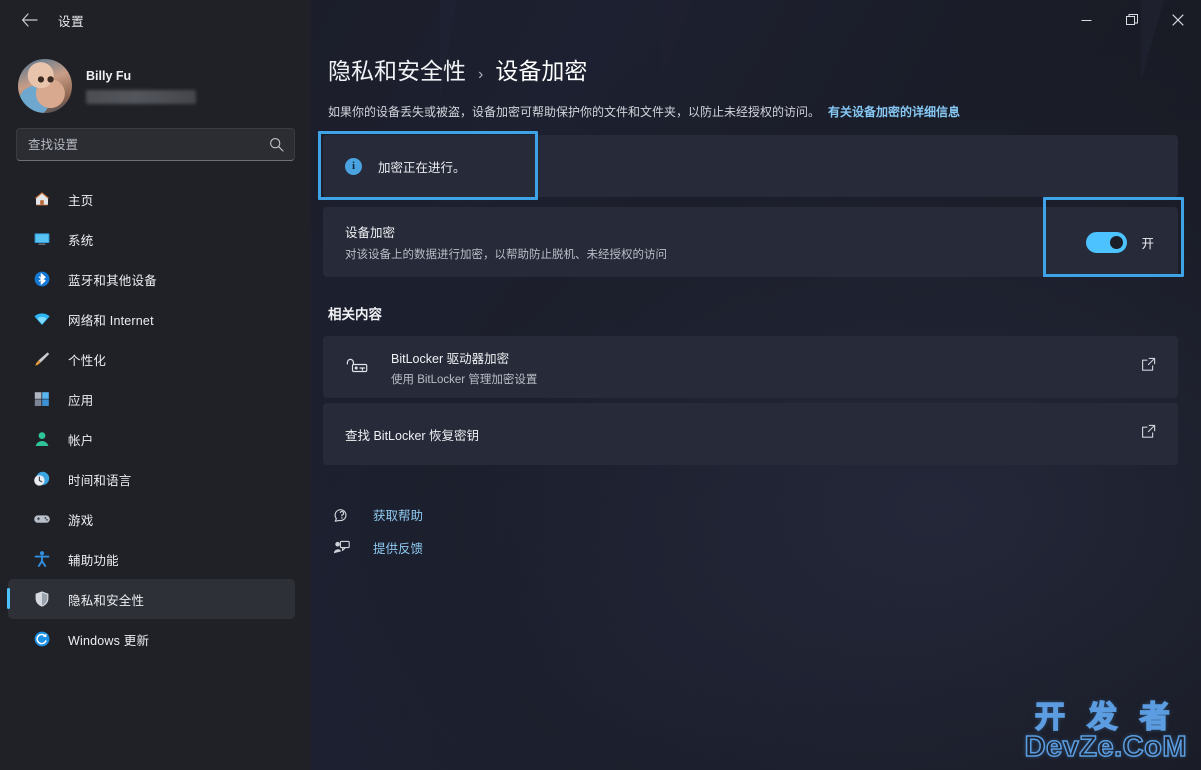 This screenshot has height=770, width=1201. What do you see at coordinates (81, 200) in the screenshot?
I see `sidebar-item-label: 主页` at bounding box center [81, 200].